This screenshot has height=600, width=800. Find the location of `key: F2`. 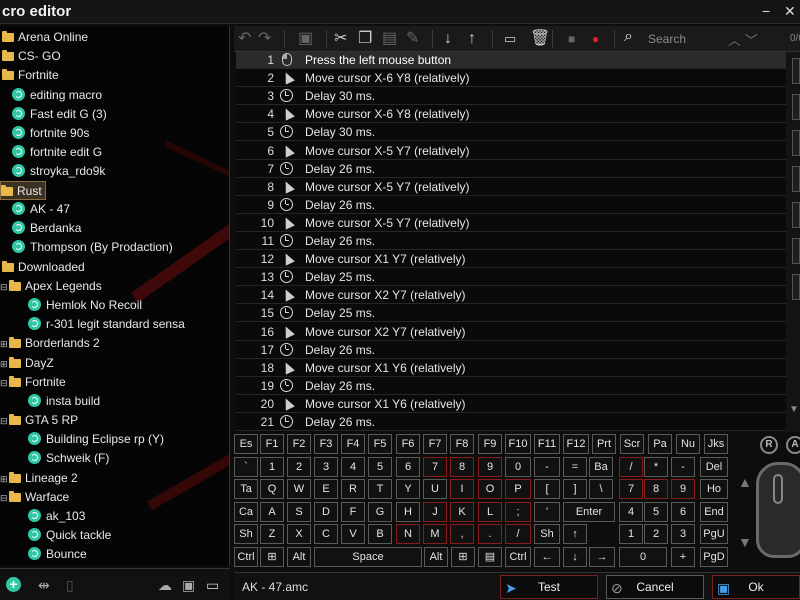

key: F2 is located at coordinates (299, 444).